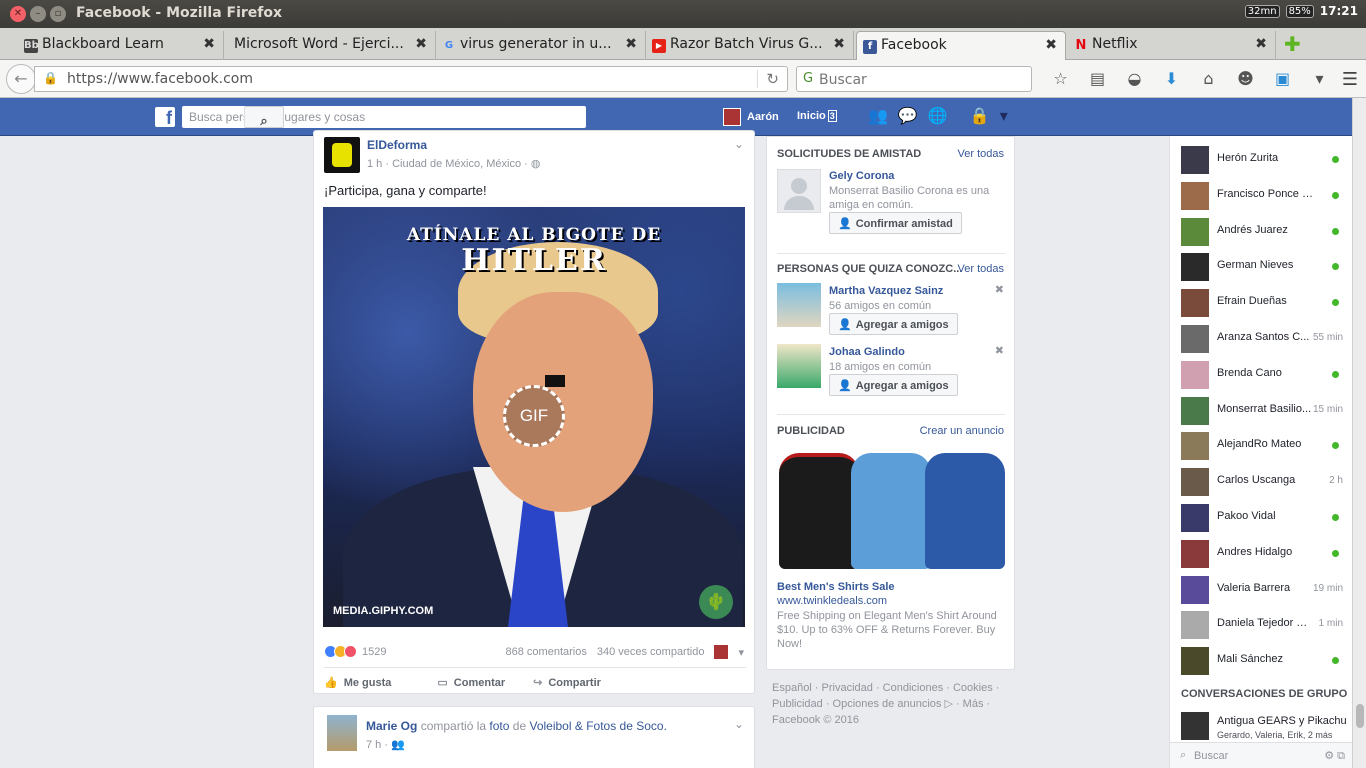 The height and width of the screenshot is (768, 1366). What do you see at coordinates (1261, 232) in the screenshot?
I see `chat-contact: Andrés Juarez` at bounding box center [1261, 232].